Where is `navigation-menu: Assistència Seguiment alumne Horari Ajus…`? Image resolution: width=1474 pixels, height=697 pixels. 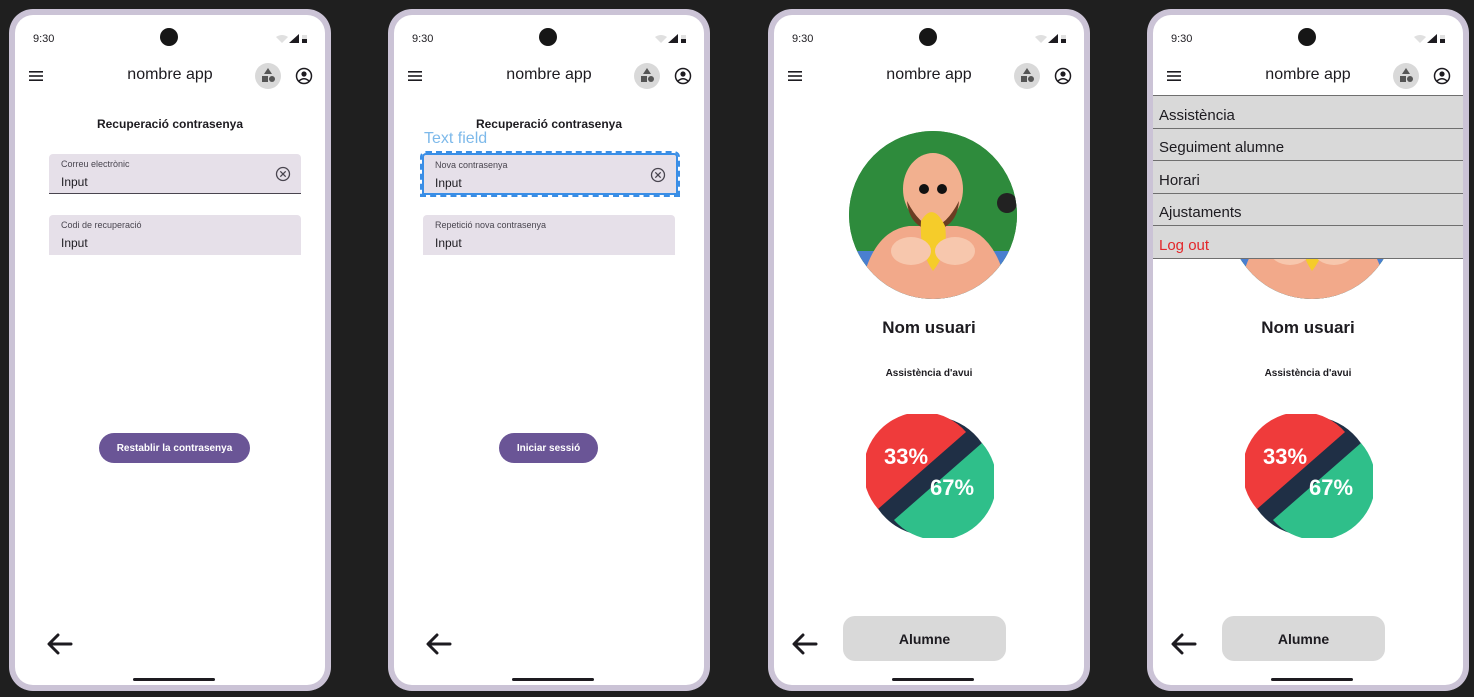 navigation-menu: Assistència Seguiment alumne Horari Ajus… is located at coordinates (1308, 177).